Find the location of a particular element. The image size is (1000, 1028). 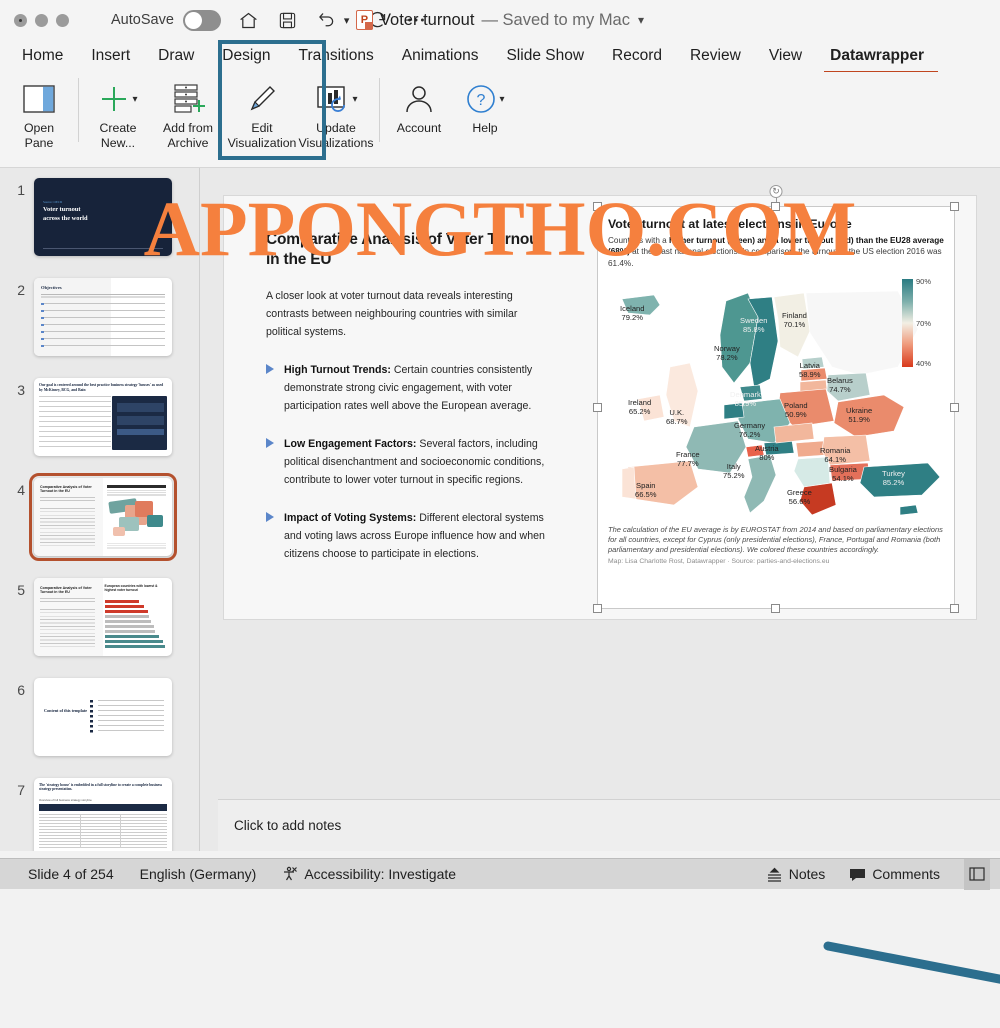

resize-handle-sw is located at coordinates (597, 608).